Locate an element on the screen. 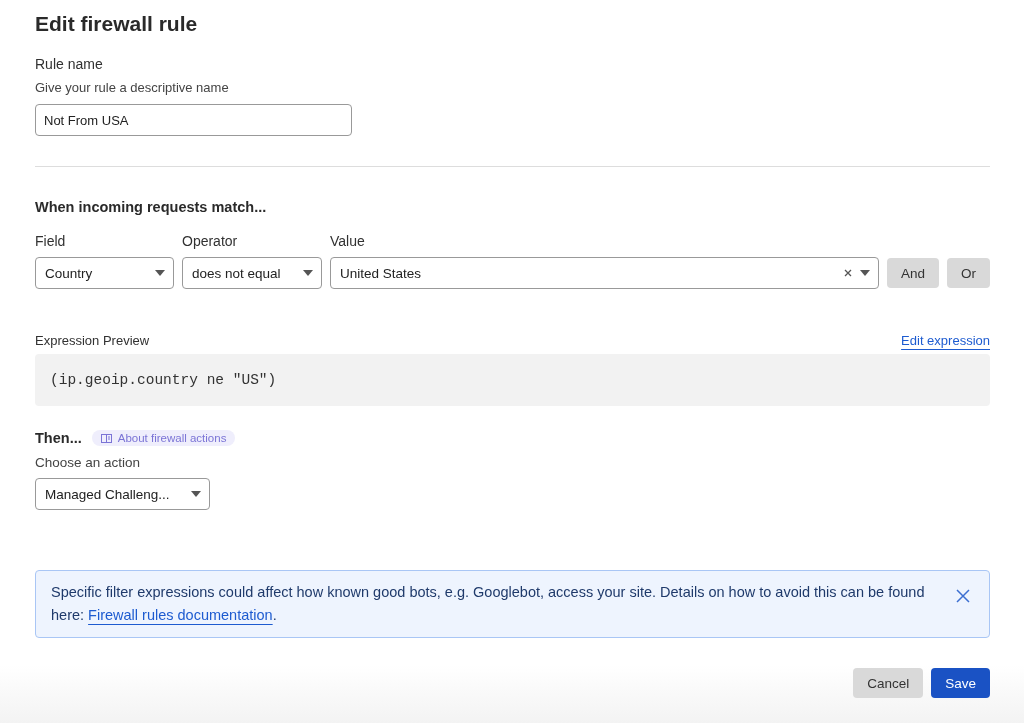 This screenshot has height=723, width=1024. value-select: United States is located at coordinates (604, 273).